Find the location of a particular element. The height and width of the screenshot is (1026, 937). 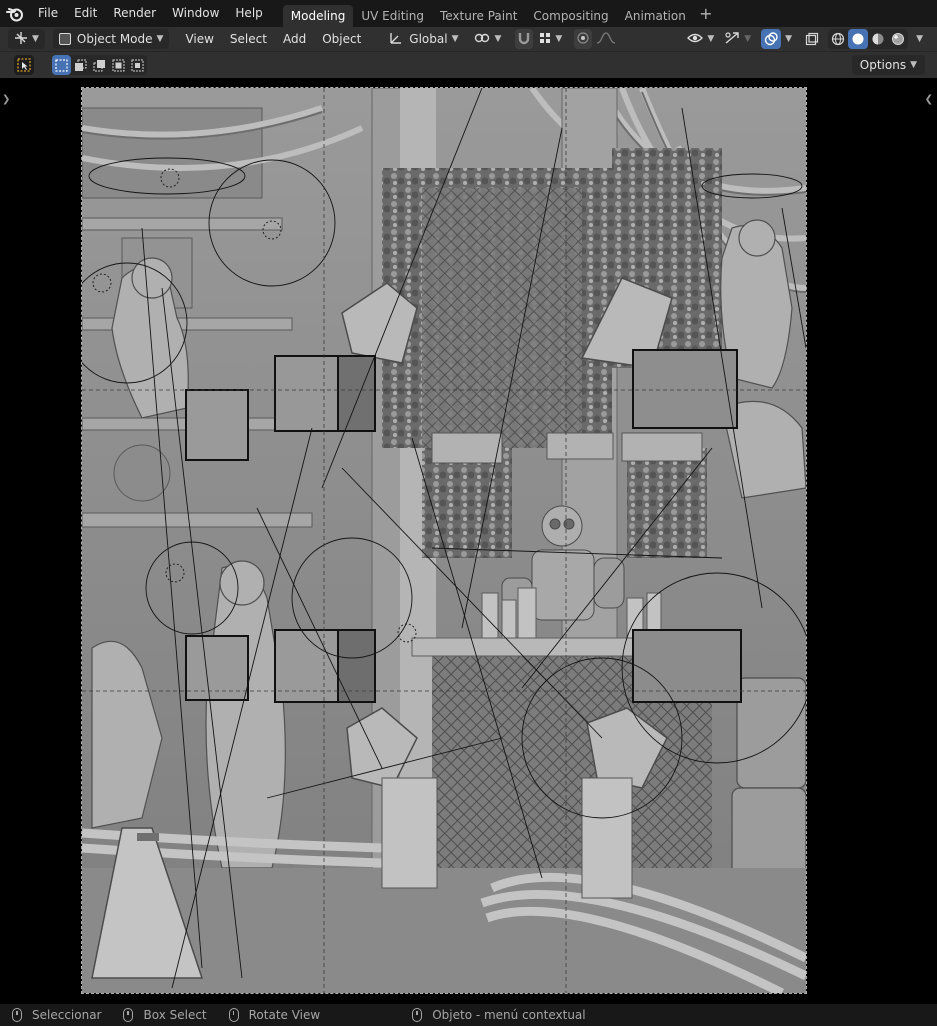

menu-add: Add is located at coordinates (294, 39).